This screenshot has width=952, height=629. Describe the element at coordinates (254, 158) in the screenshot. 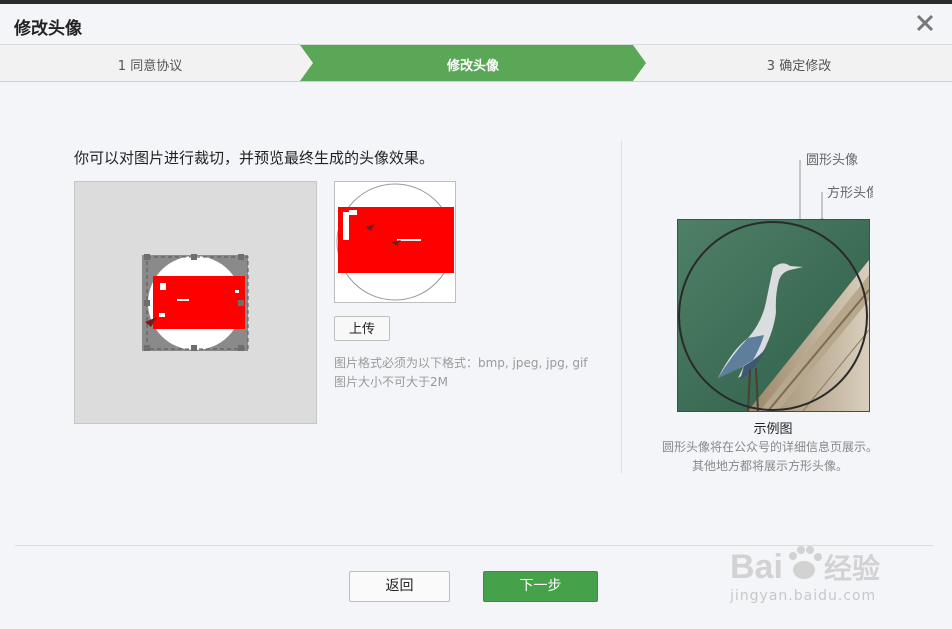

I see `crop-instruction: 你可以对图片进行裁切，并预览最终生成的头像效果。` at that location.